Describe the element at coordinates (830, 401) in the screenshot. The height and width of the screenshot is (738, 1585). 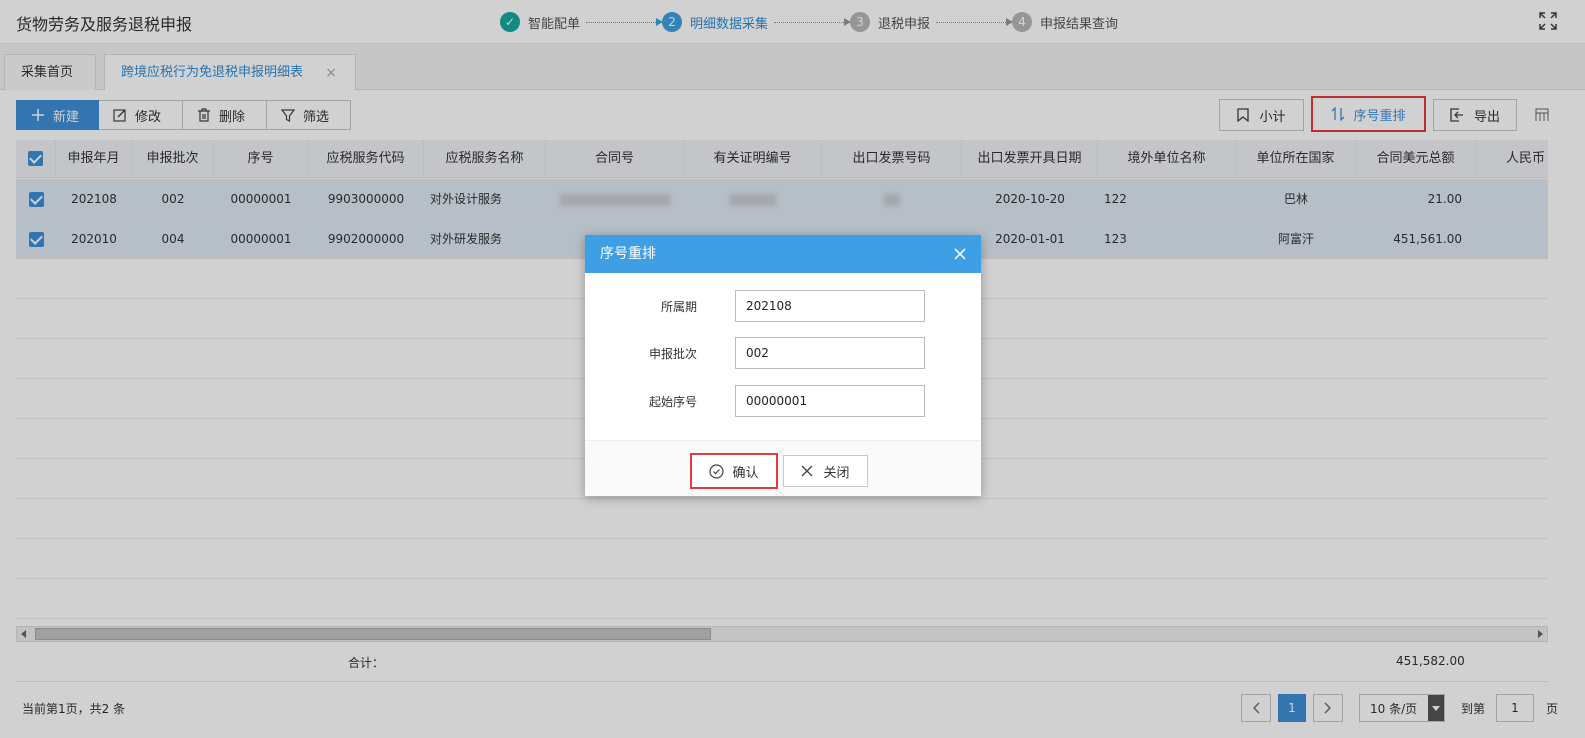
I see `start-seq-input: 00000001` at that location.